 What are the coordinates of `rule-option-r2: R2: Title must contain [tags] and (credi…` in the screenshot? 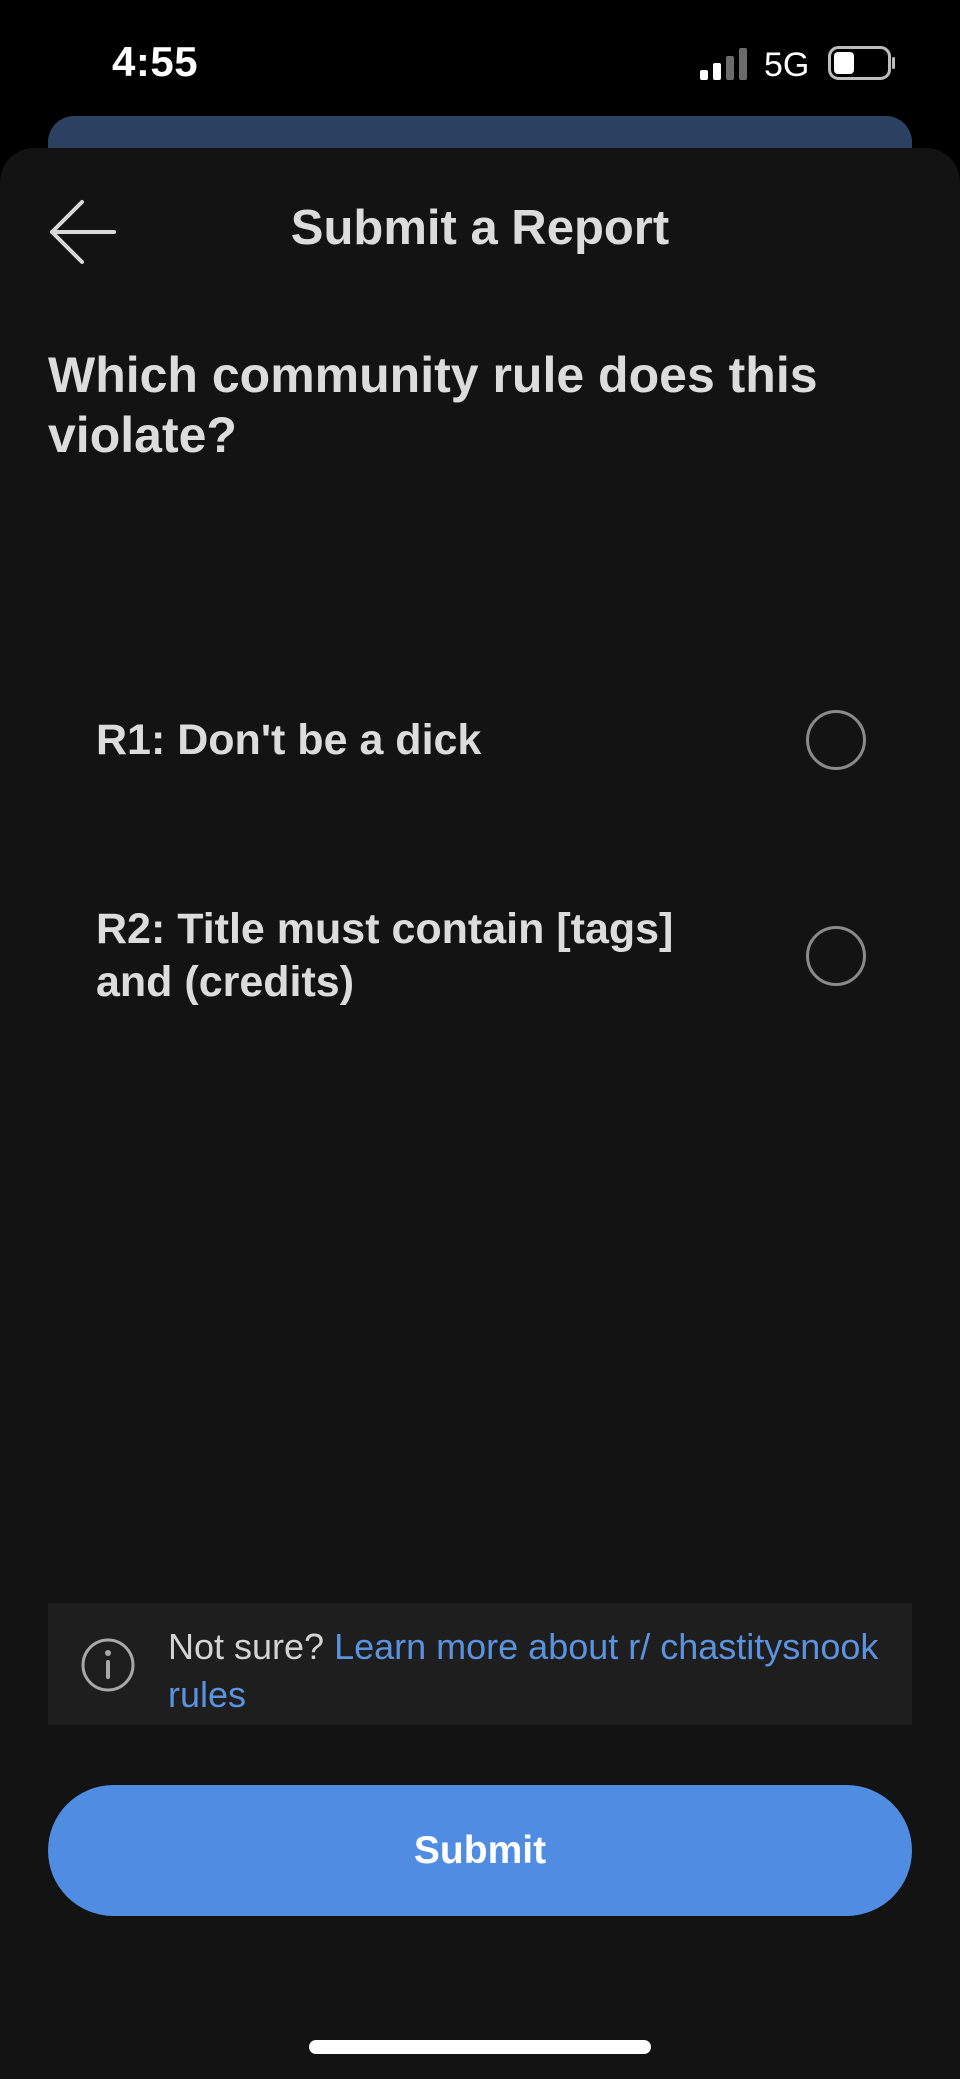 It's located at (481, 956).